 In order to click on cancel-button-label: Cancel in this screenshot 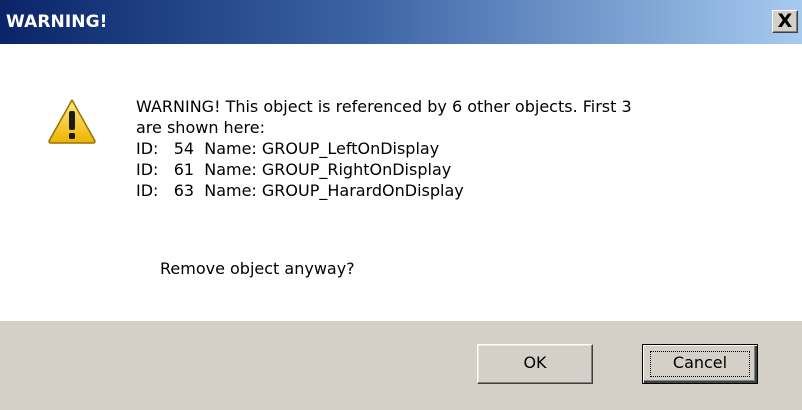, I will do `click(700, 362)`.